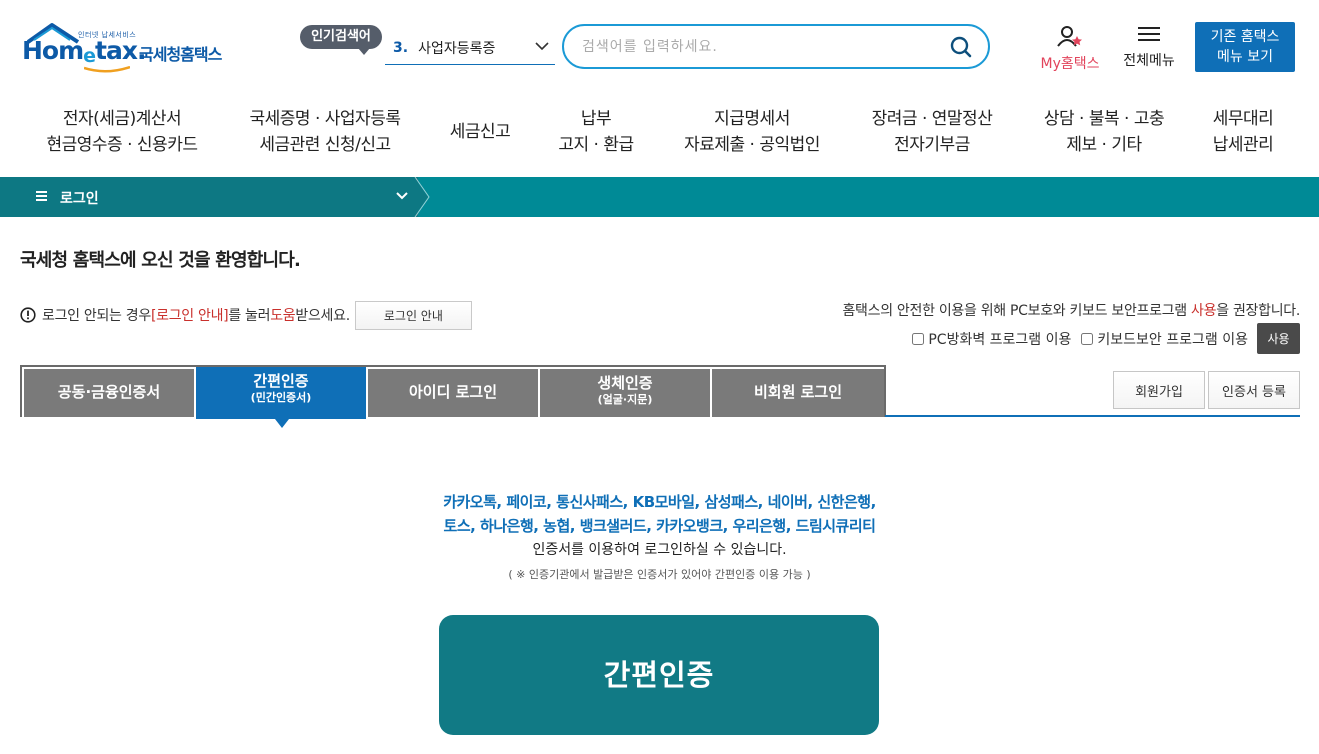 The width and height of the screenshot is (1319, 754). What do you see at coordinates (413, 315) in the screenshot?
I see `login-guide-button: 로그인 안내` at bounding box center [413, 315].